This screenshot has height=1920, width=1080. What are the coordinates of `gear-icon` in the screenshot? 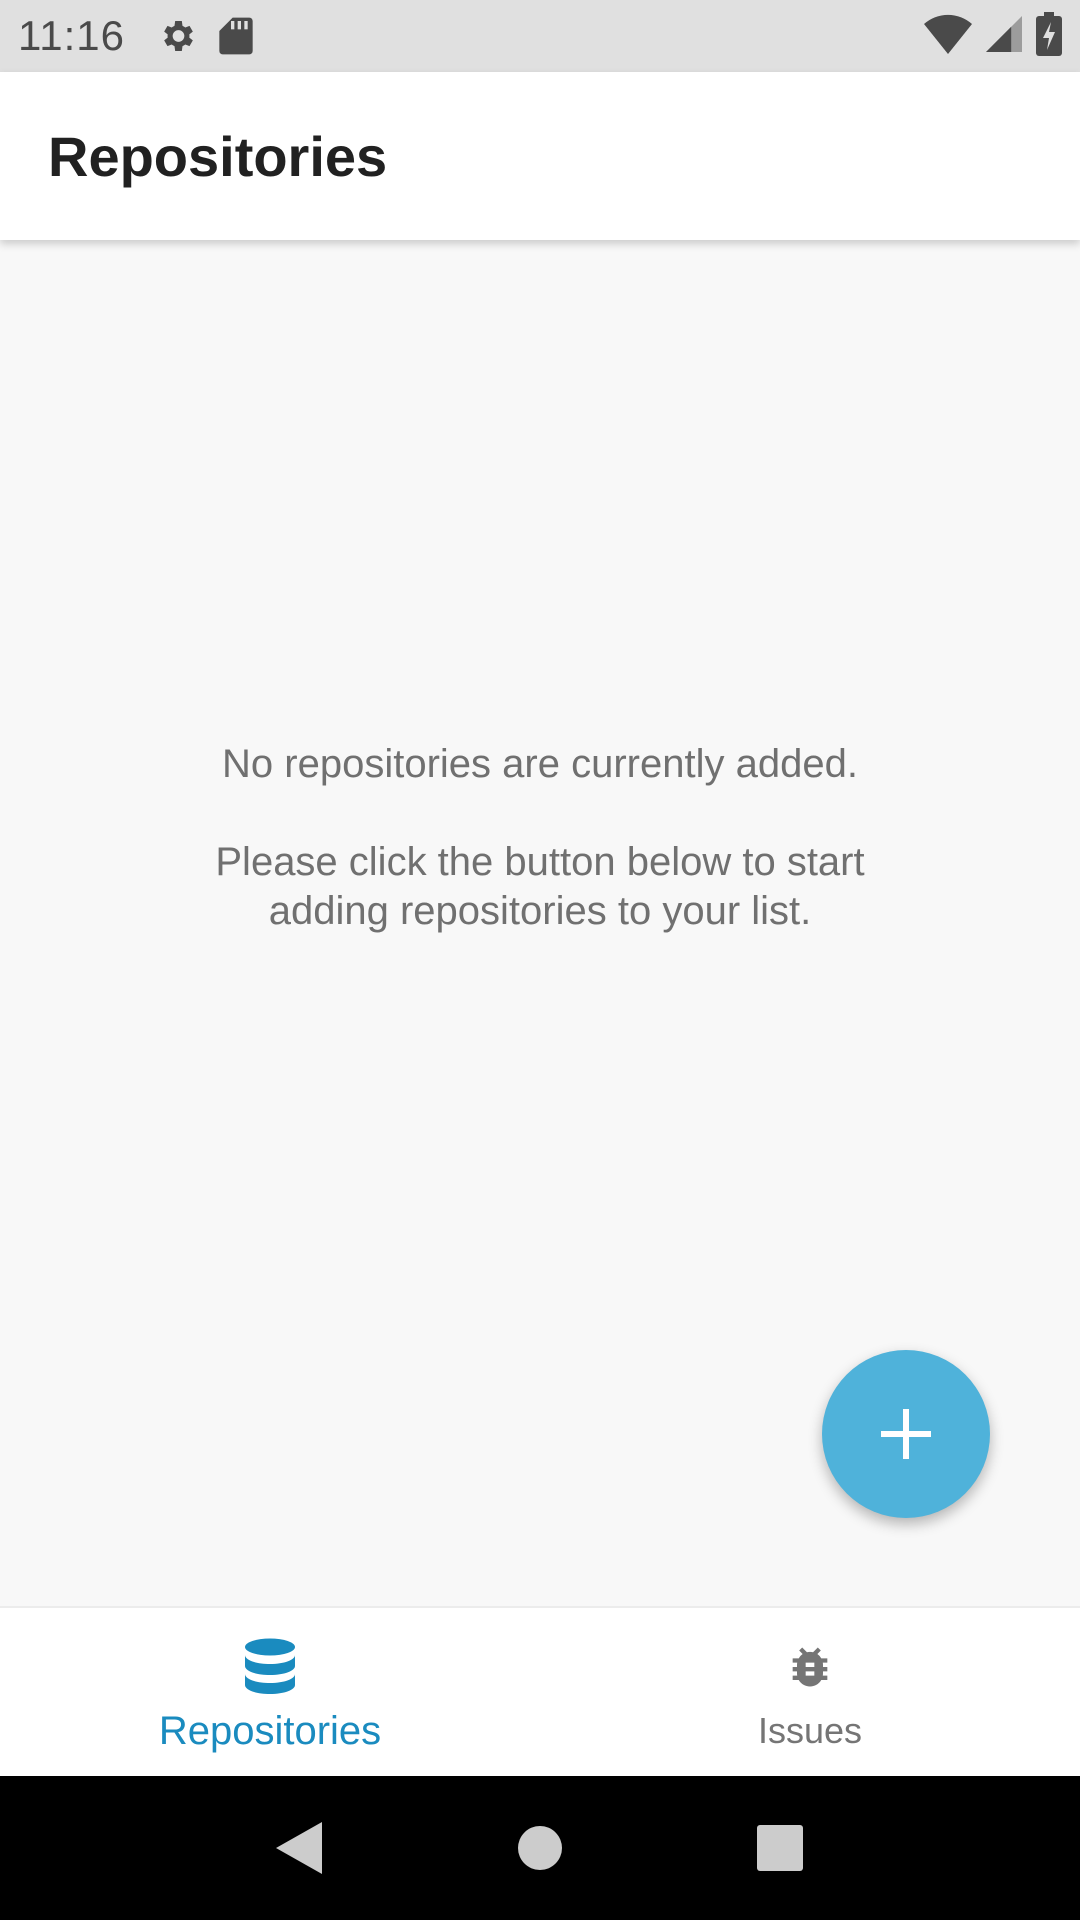 It's located at (177, 36).